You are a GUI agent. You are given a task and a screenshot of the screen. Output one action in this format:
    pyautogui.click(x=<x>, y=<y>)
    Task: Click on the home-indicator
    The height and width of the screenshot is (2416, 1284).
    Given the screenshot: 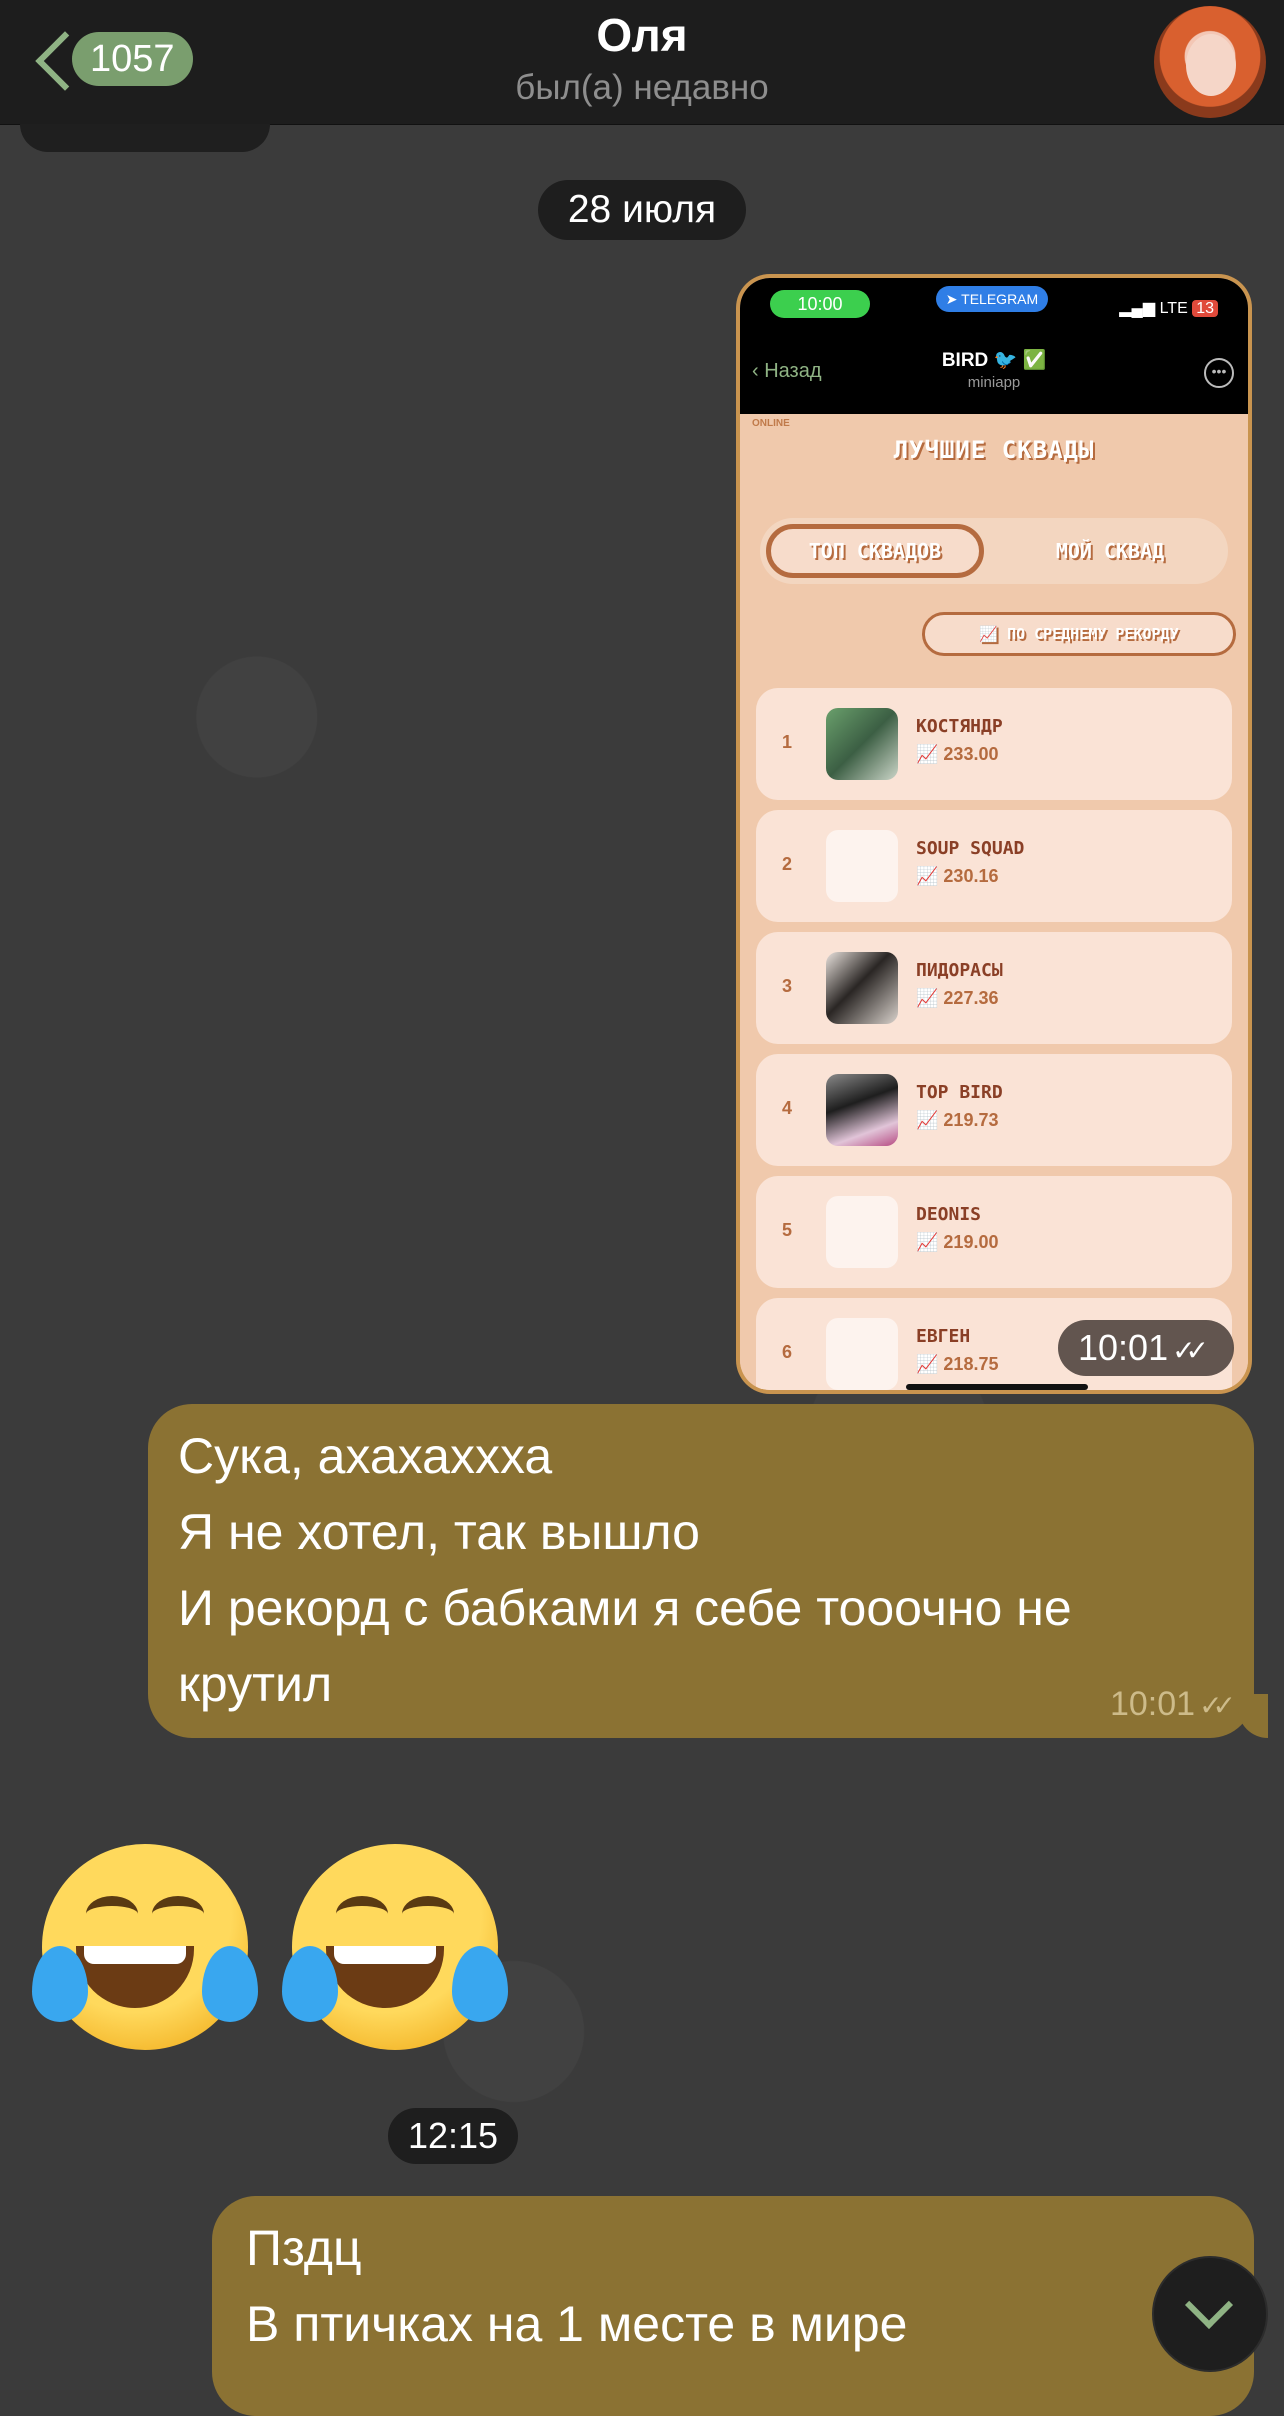 What is the action you would take?
    pyautogui.click(x=997, y=1387)
    